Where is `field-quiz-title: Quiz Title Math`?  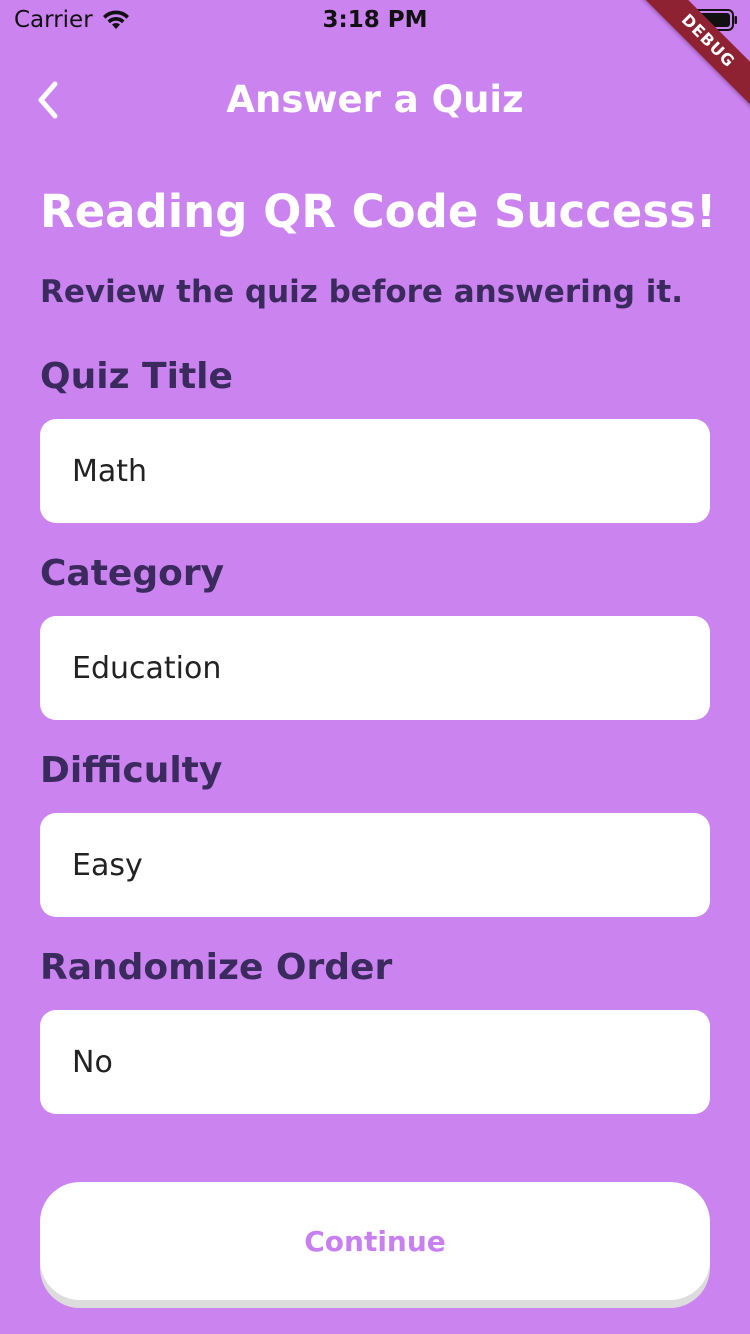 field-quiz-title: Quiz Title Math is located at coordinates (375, 437).